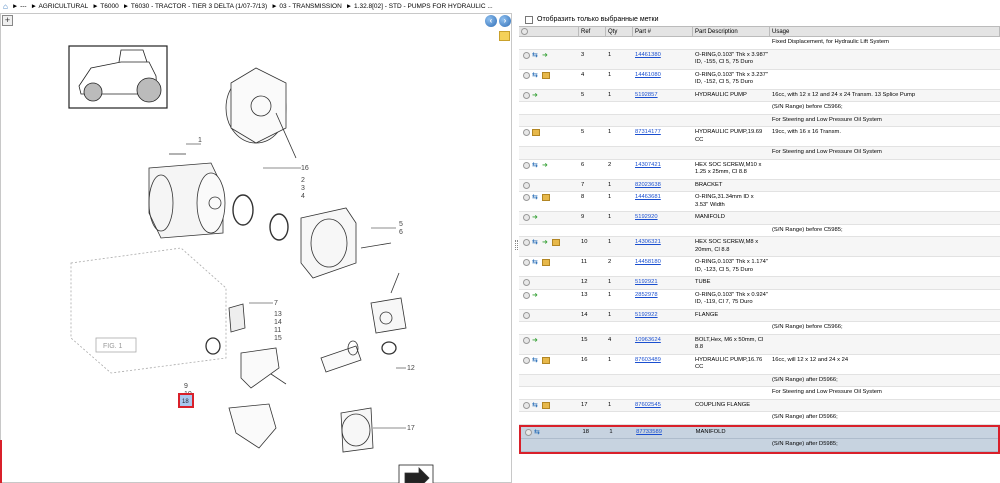  Describe the element at coordinates (19, 6) in the screenshot. I see `breadcrumb-item: ► ---` at that location.